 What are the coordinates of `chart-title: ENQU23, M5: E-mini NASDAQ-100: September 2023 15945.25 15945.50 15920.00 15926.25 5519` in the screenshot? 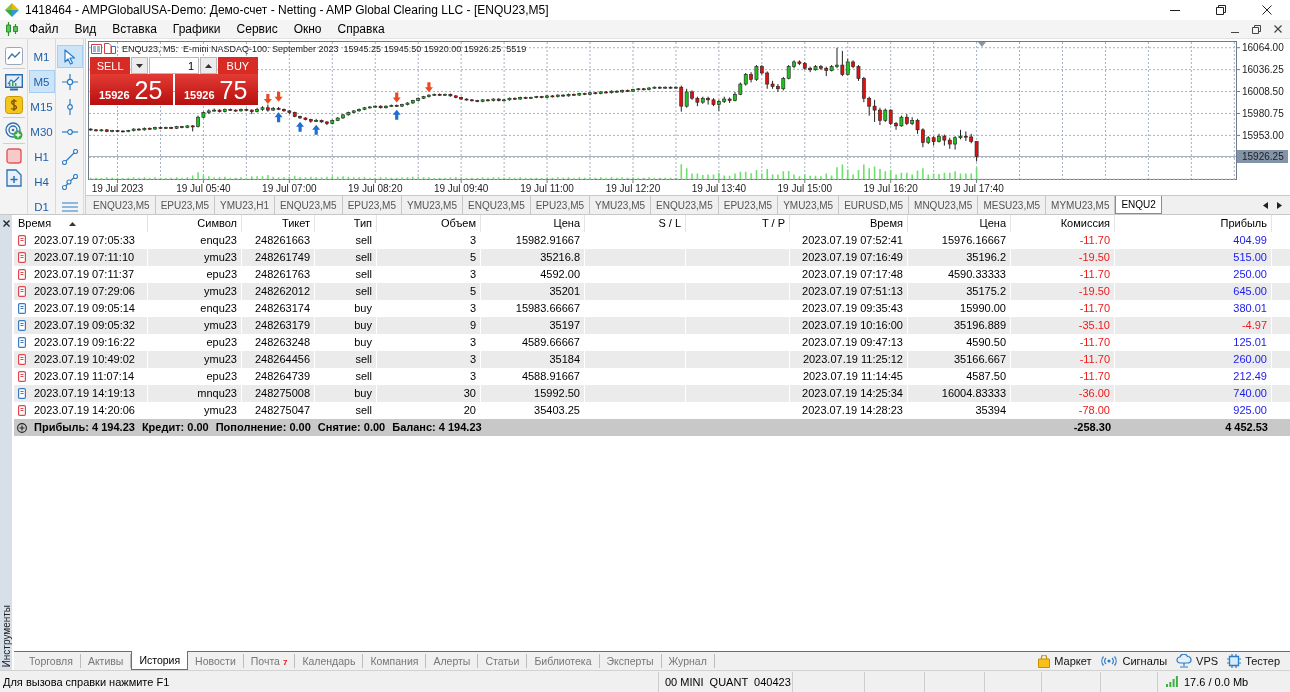 It's located at (324, 48).